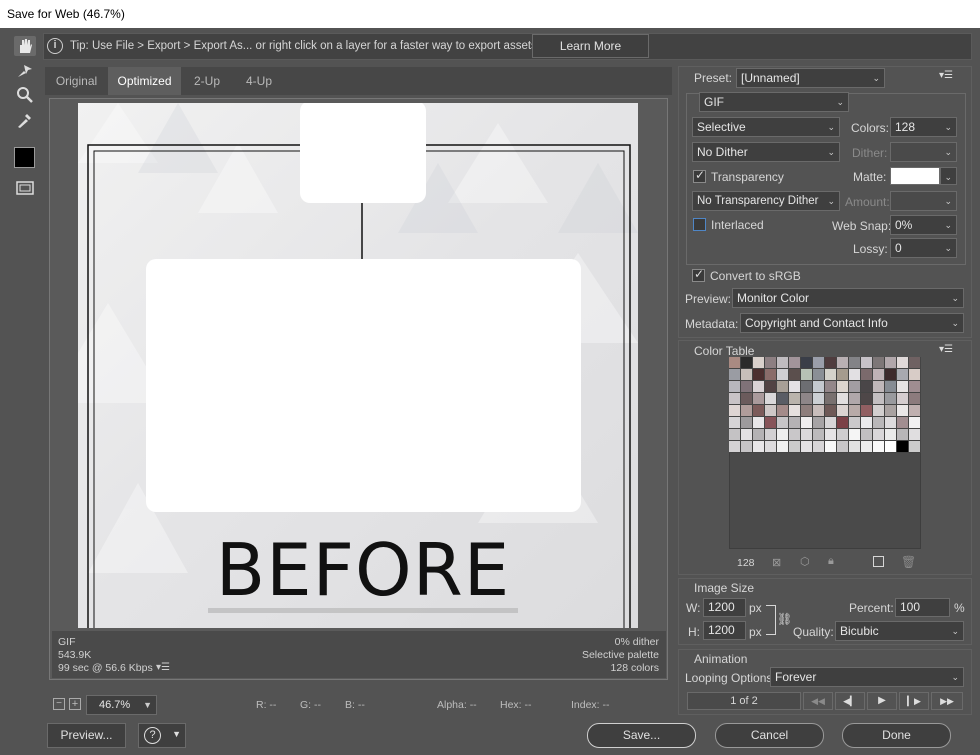  I want to click on done-button: Done, so click(896, 735).